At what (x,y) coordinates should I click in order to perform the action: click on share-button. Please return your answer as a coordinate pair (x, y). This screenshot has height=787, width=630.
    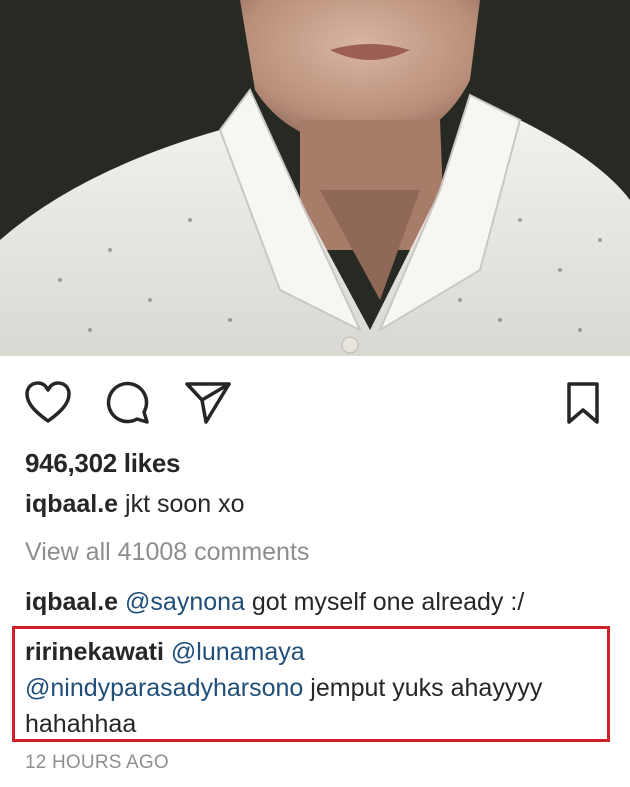
    Looking at the image, I should click on (208, 403).